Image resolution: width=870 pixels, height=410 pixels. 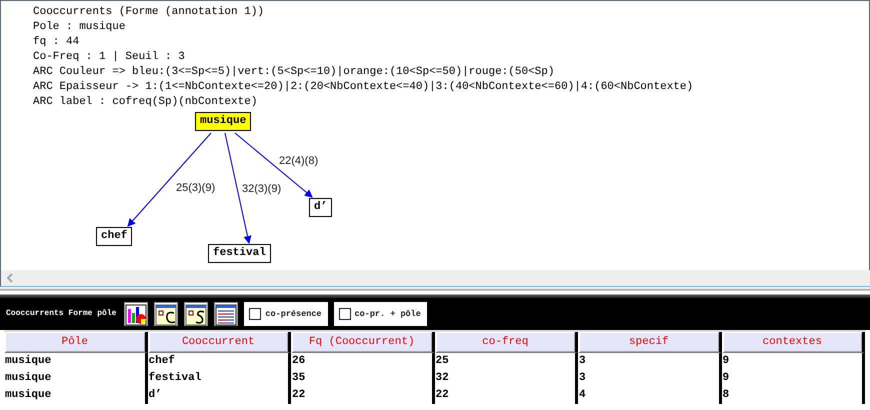 I want to click on list-icon, so click(x=226, y=315).